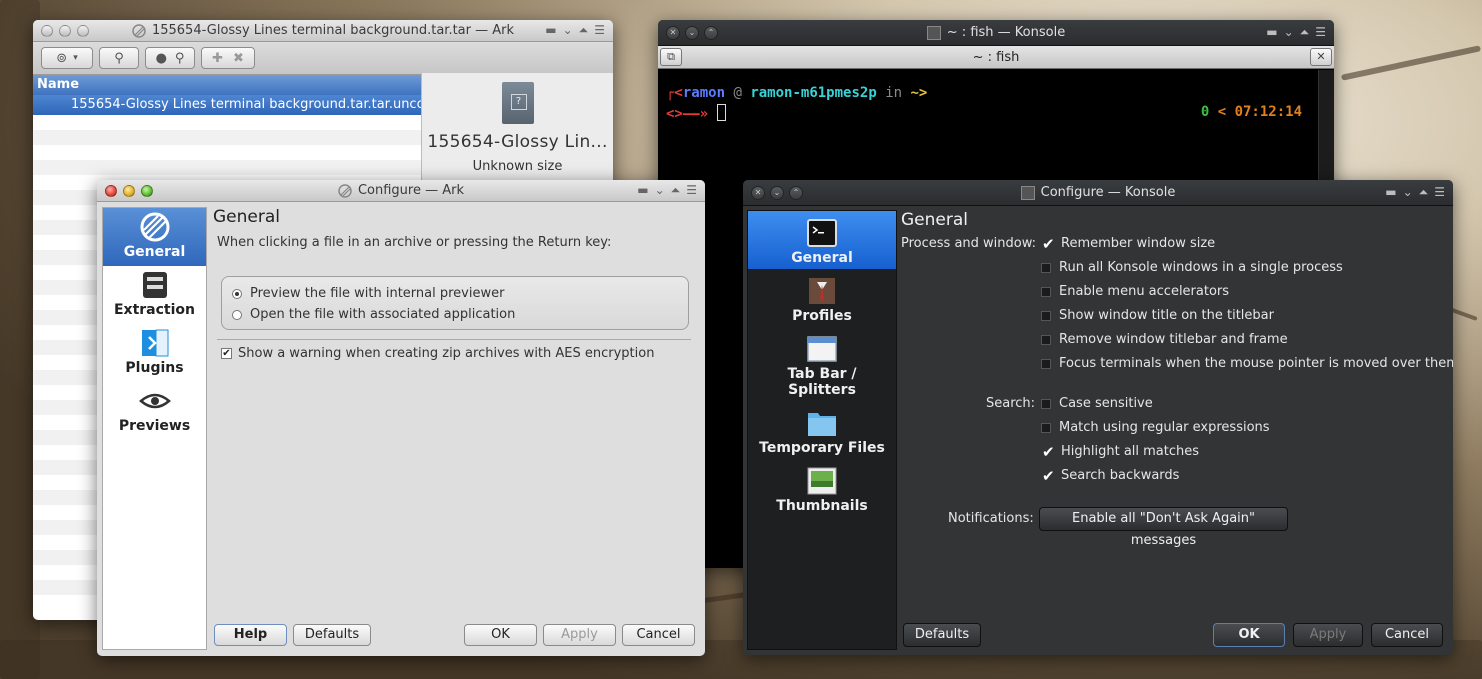  I want to click on notifications-label: Notifications:, so click(991, 518).